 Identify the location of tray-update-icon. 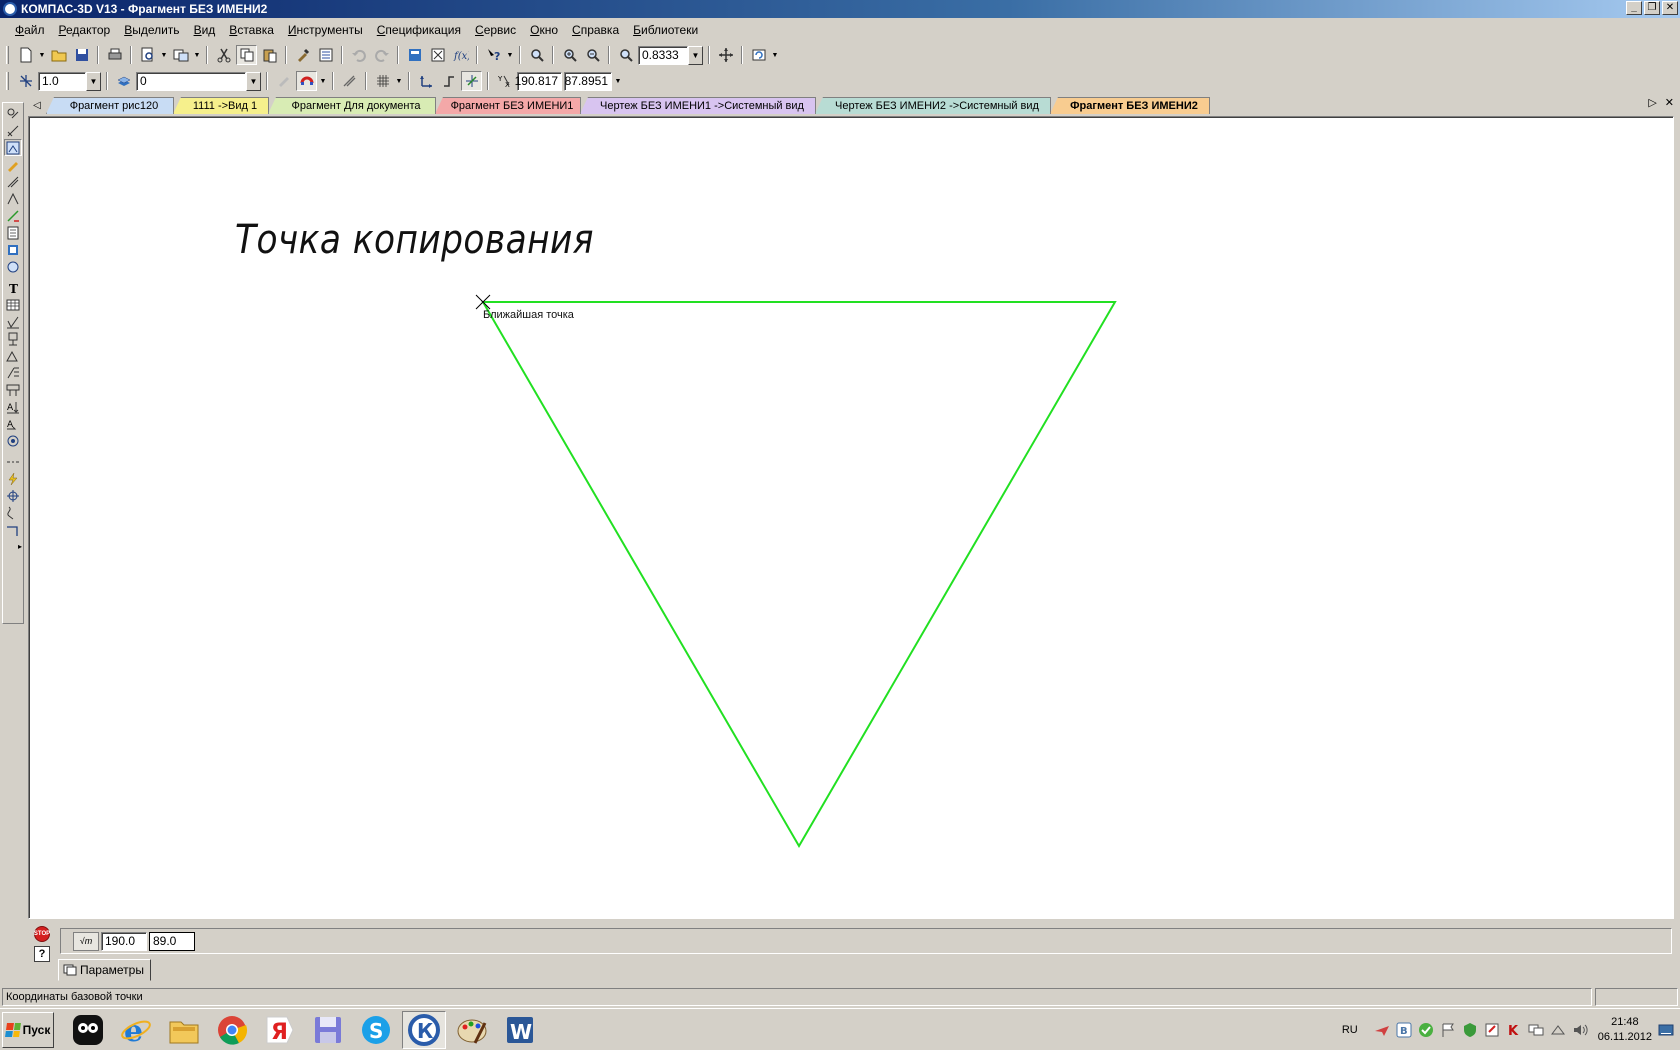
(1492, 1030).